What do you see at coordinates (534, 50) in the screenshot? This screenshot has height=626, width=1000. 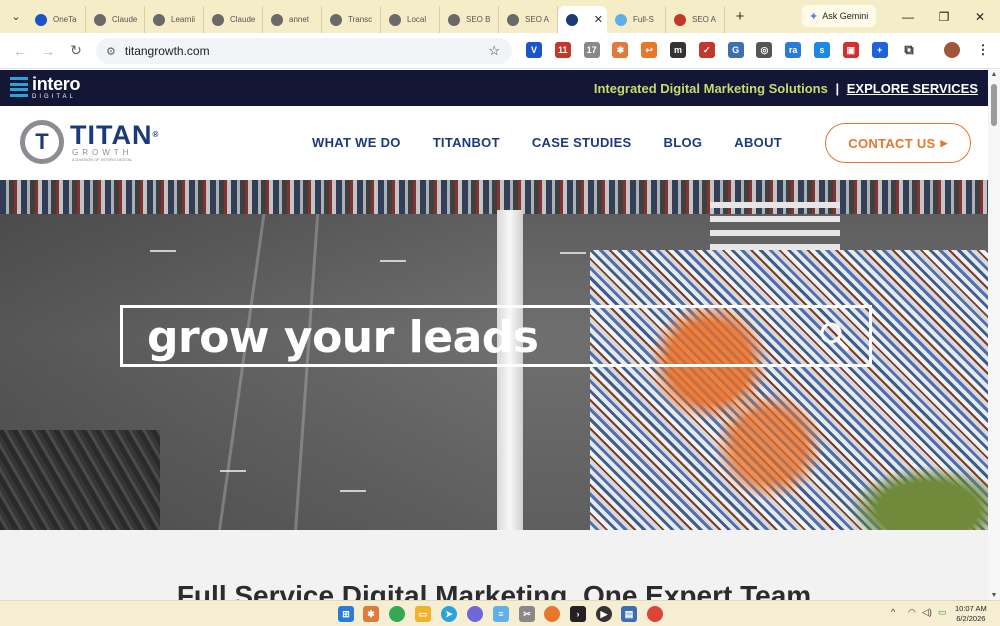 I see `extension-icon: V` at bounding box center [534, 50].